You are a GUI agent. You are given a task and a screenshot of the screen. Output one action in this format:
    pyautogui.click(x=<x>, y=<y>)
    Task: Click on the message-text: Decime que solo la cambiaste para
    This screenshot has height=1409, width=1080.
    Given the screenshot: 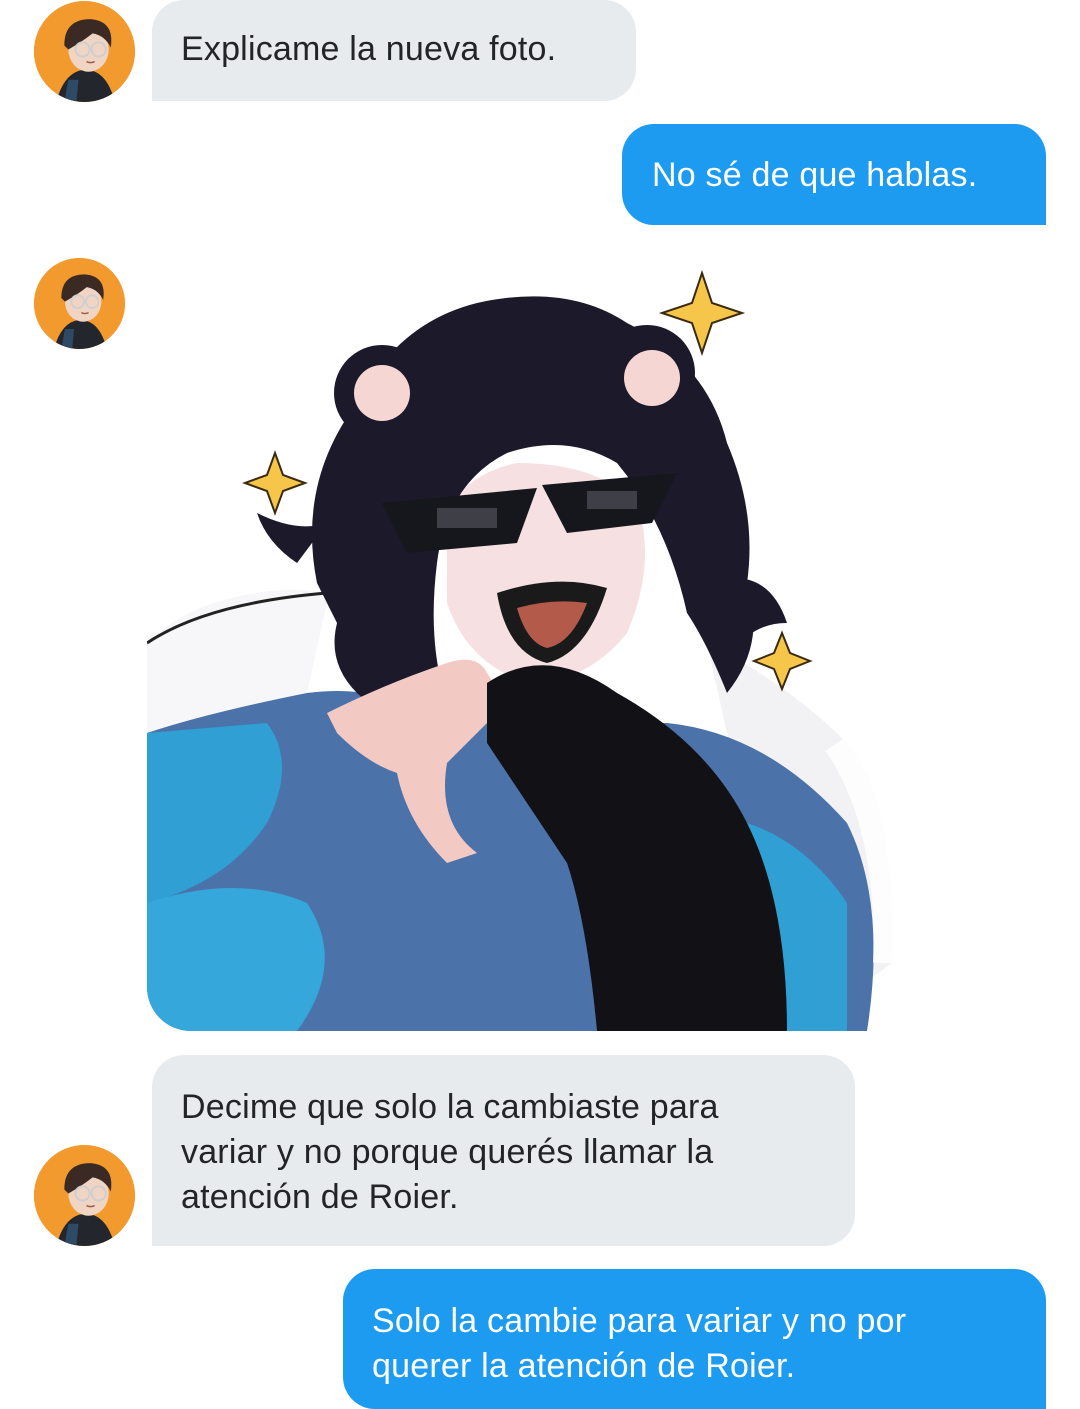 What is the action you would take?
    pyautogui.click(x=450, y=1107)
    